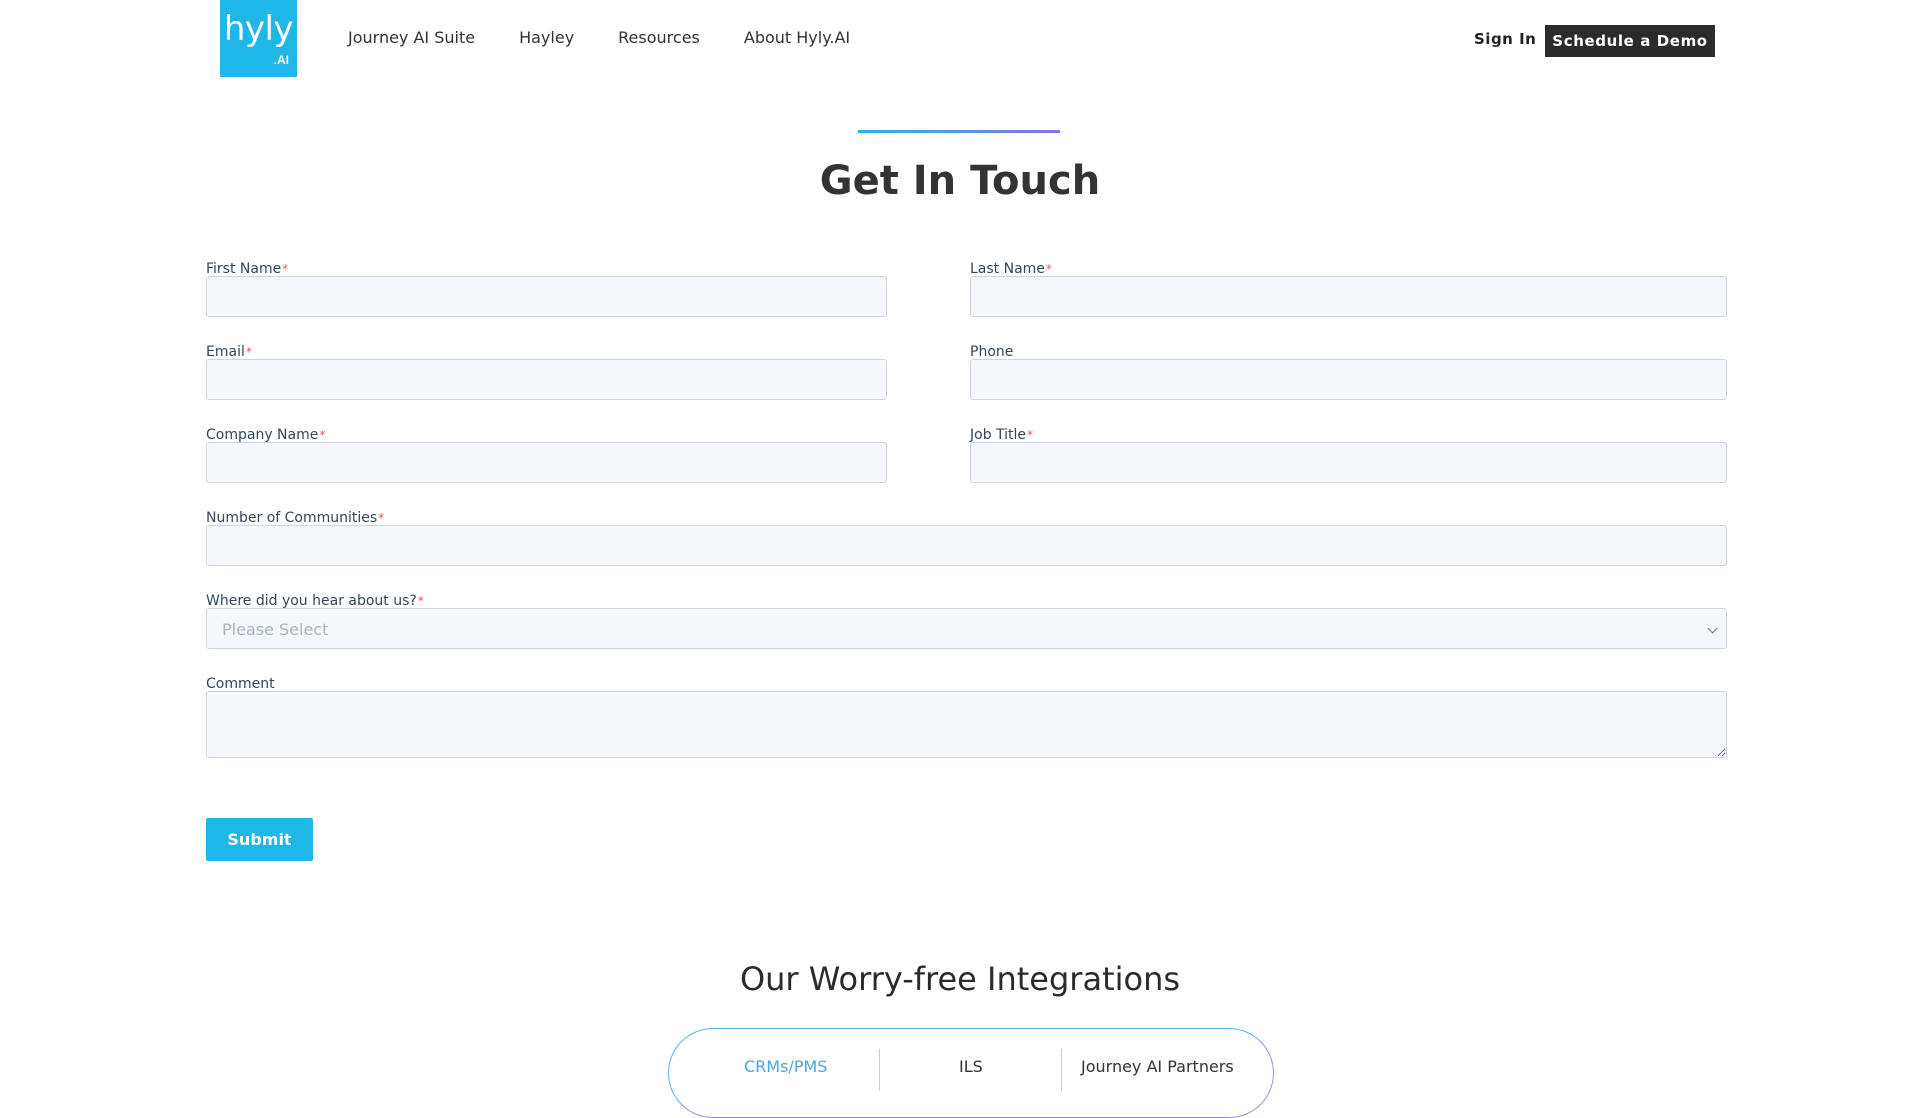  Describe the element at coordinates (546, 462) in the screenshot. I see `company-name-input` at that location.